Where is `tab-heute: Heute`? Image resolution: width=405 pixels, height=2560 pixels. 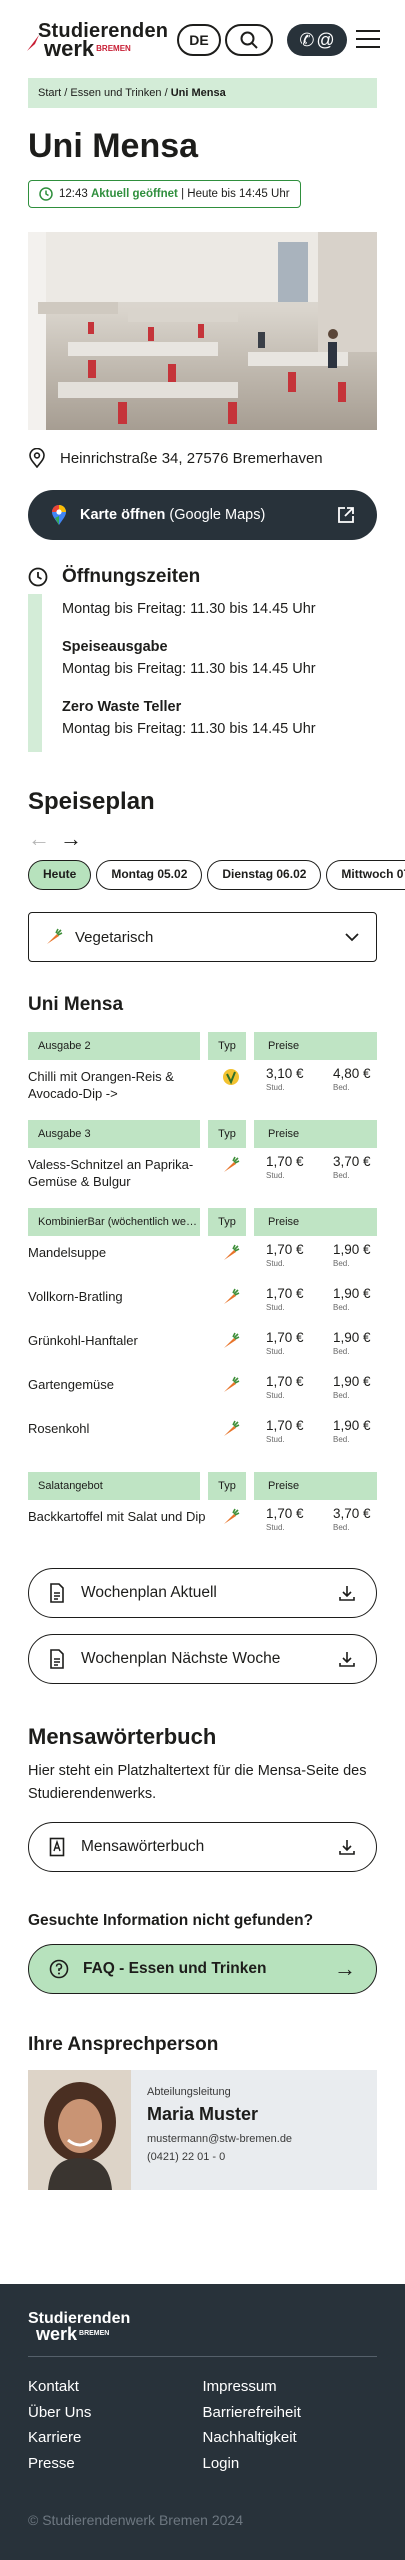 tab-heute: Heute is located at coordinates (60, 875).